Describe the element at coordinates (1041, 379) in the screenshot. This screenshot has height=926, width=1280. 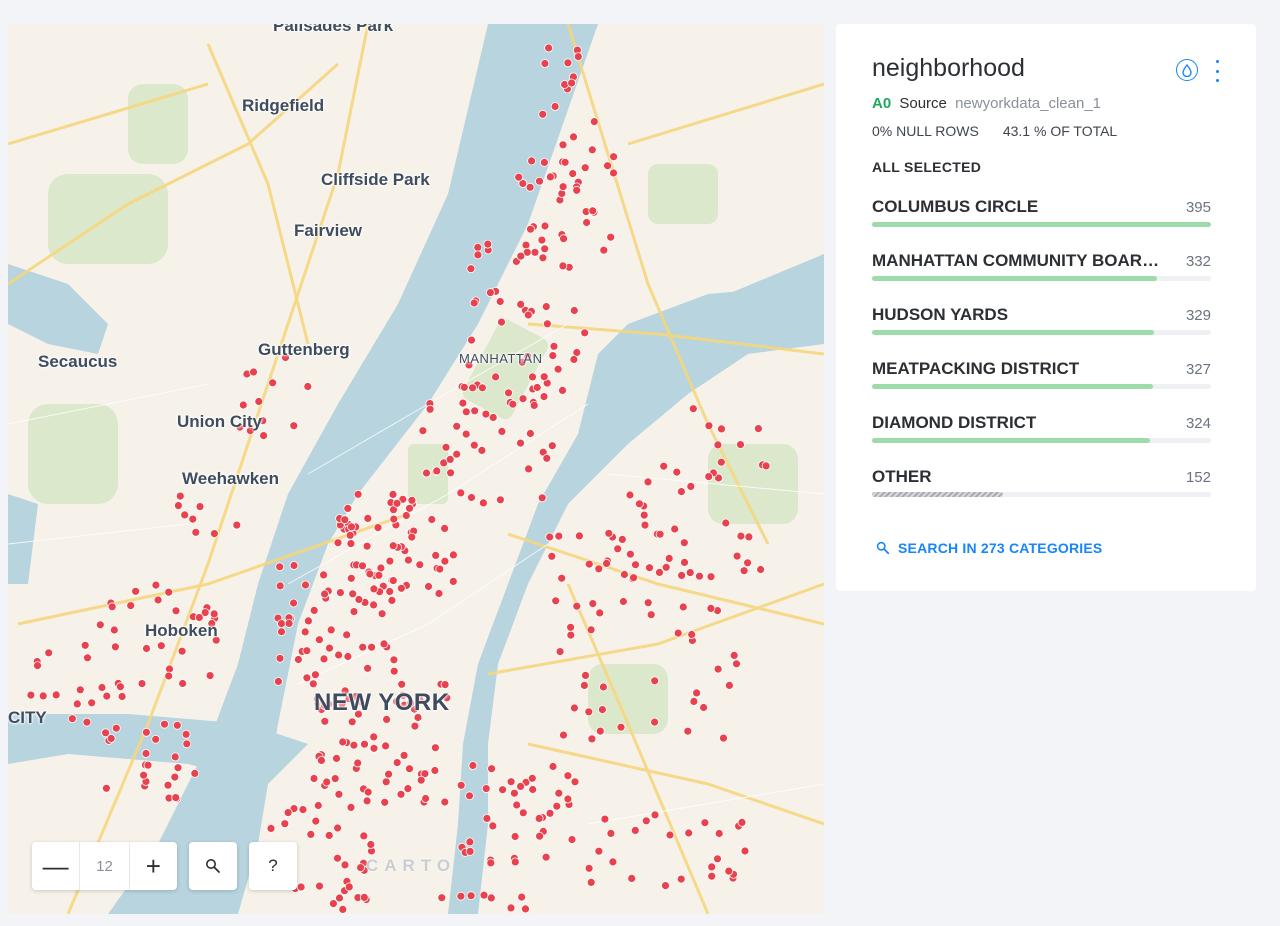
I see `category-row: MEATPACKING DISTRICT 327` at that location.